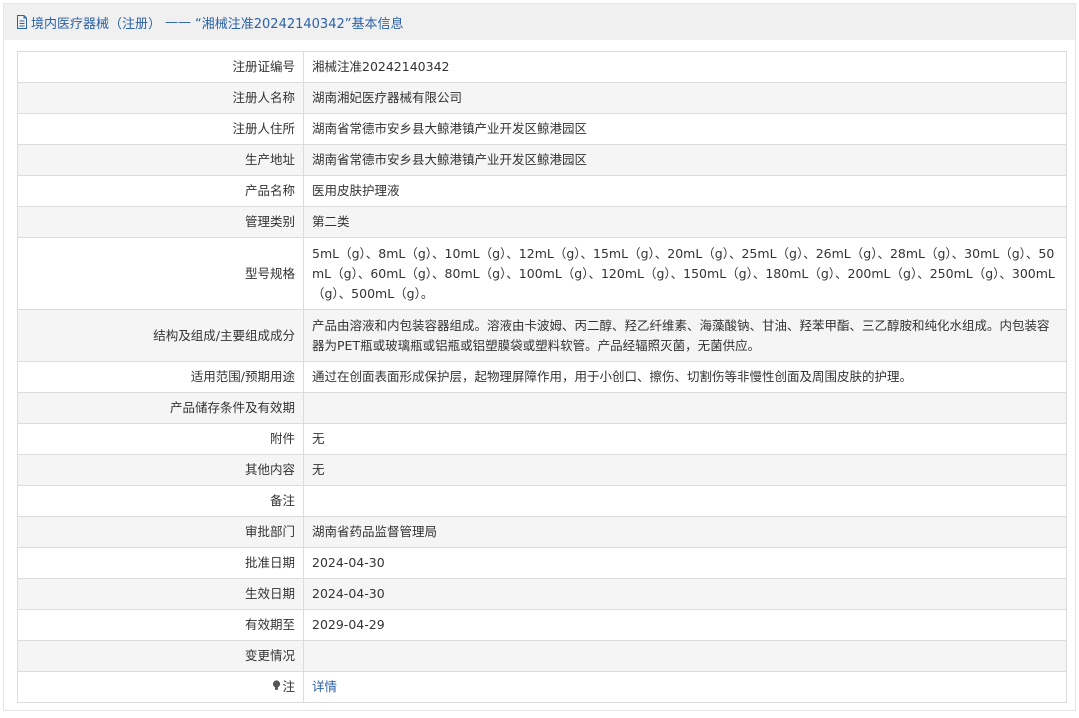  What do you see at coordinates (96, 24) in the screenshot?
I see `header-category: 境内医疗器械（注册）` at bounding box center [96, 24].